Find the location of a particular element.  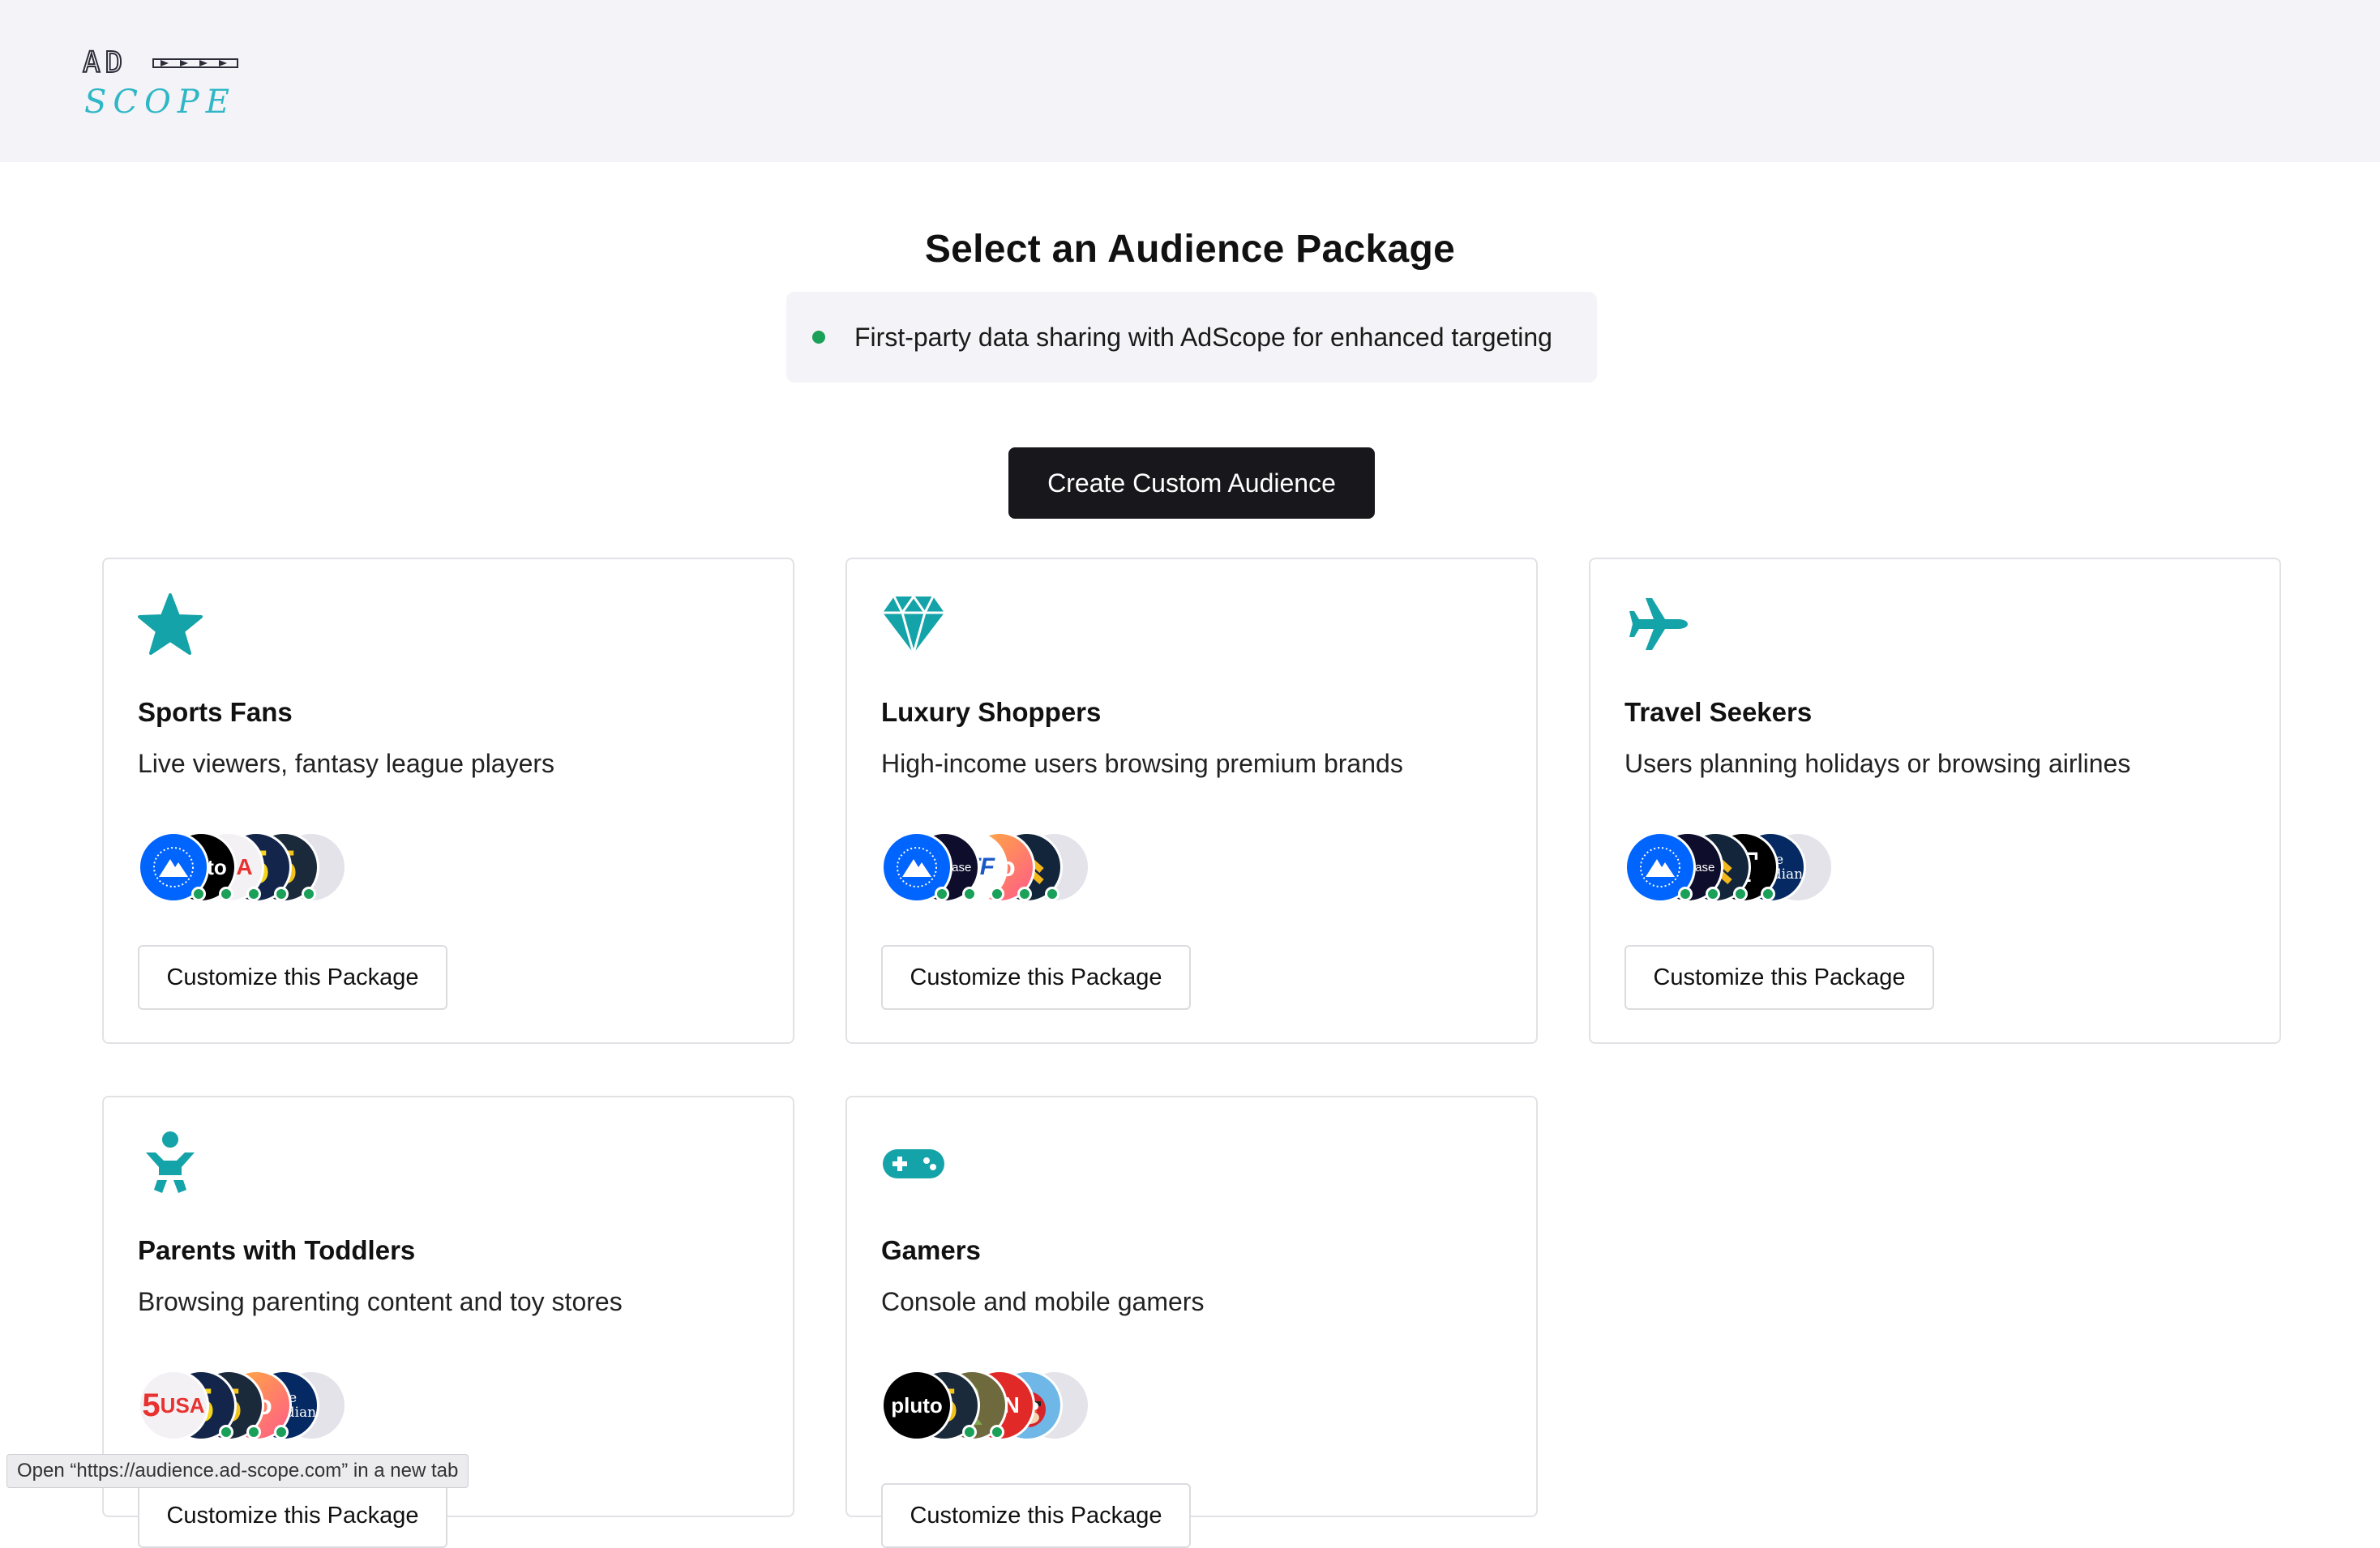

package-name: Luxury Shoppers is located at coordinates (991, 712).